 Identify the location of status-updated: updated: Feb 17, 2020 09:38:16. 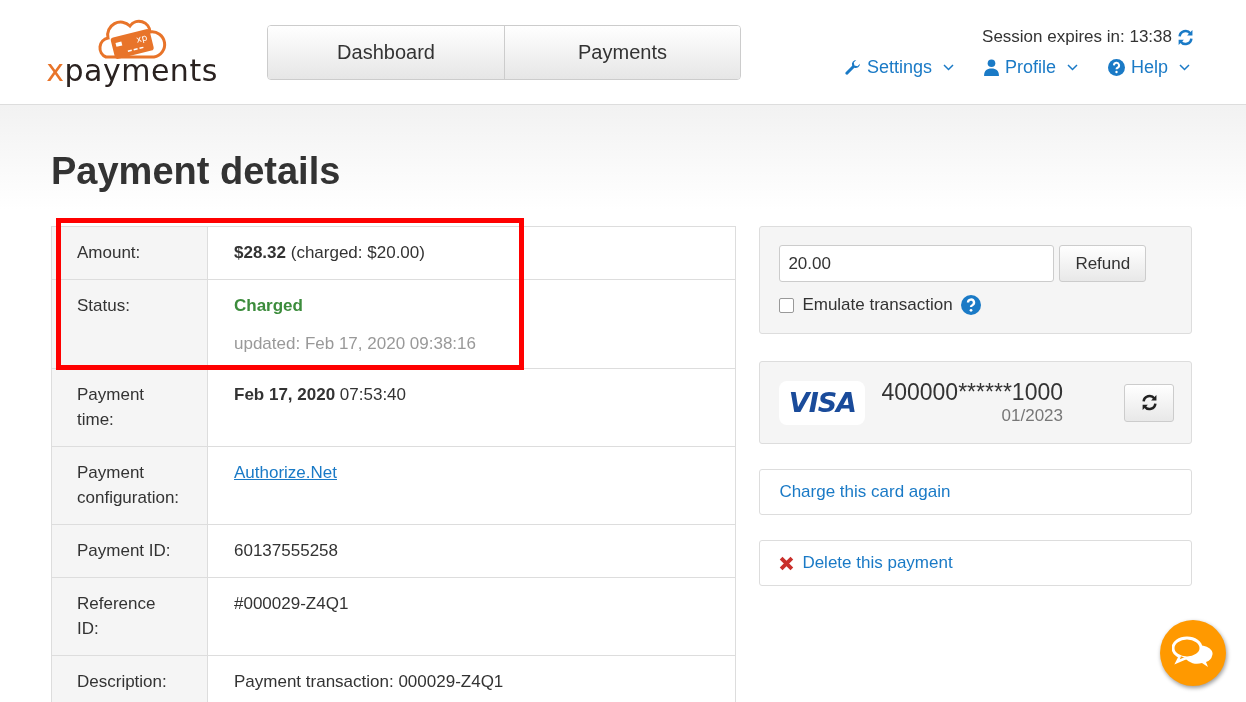
(355, 343).